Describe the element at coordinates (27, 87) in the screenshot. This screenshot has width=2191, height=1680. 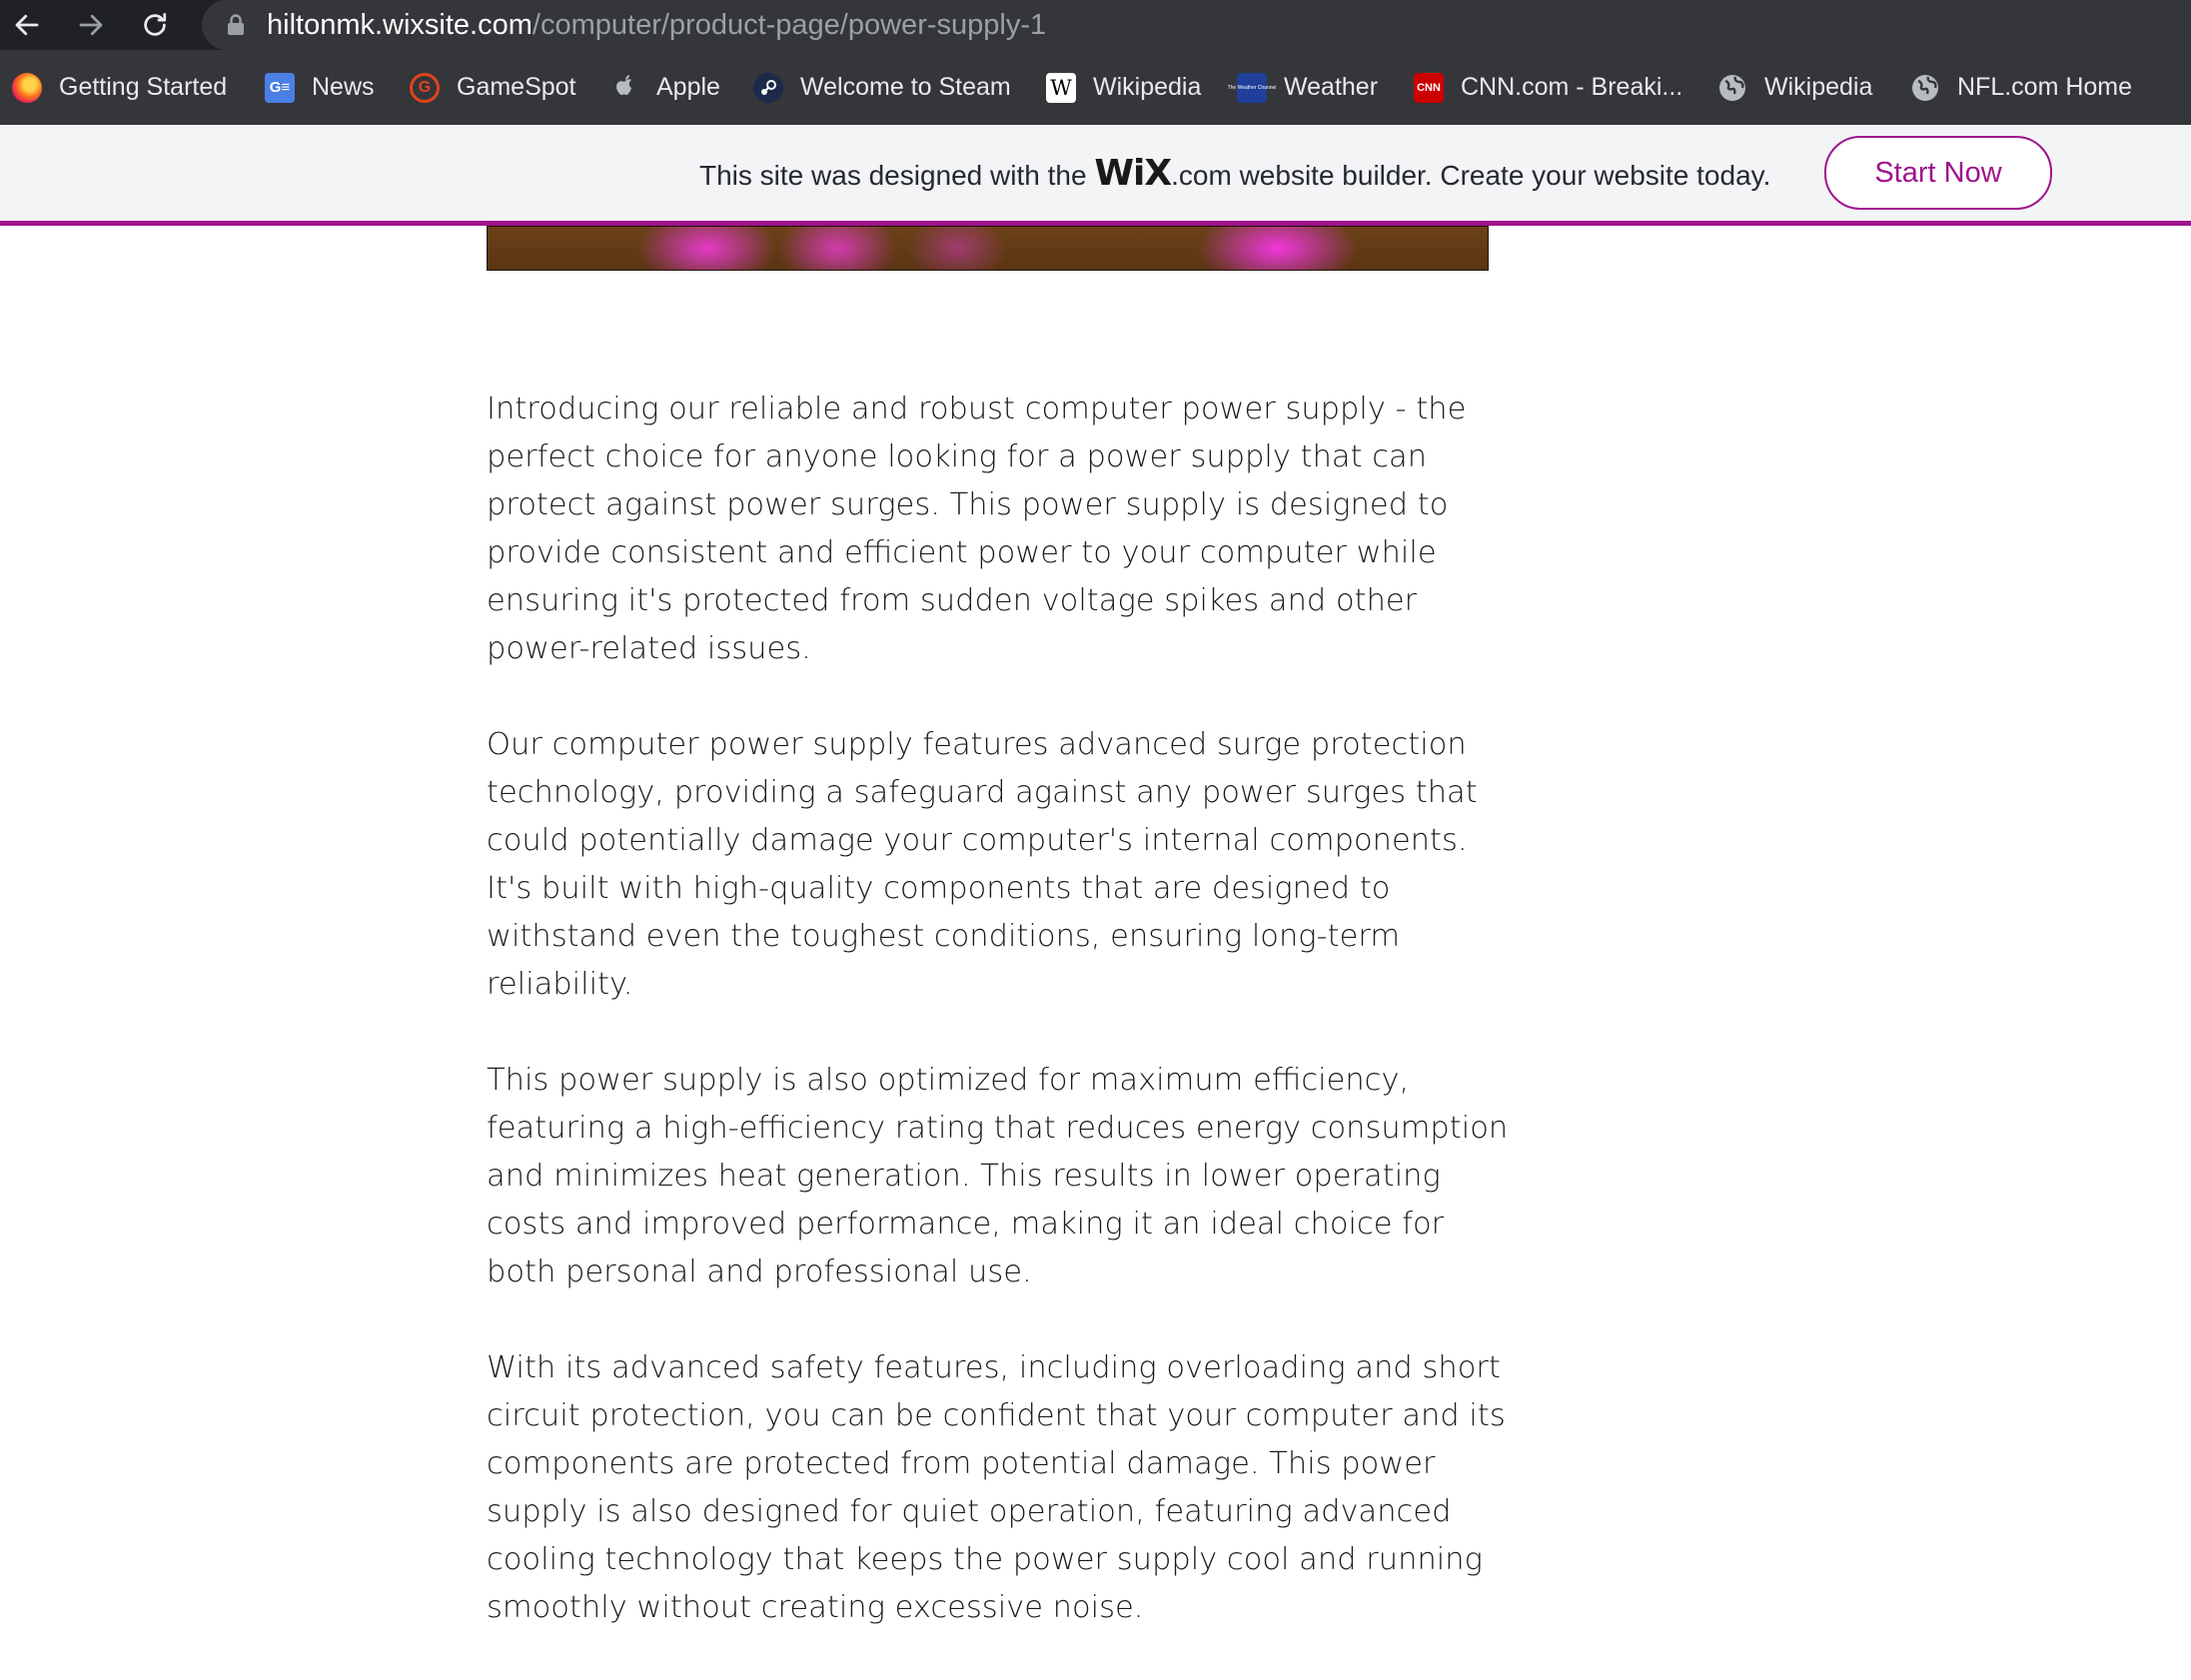
I see `firefox-icon` at that location.